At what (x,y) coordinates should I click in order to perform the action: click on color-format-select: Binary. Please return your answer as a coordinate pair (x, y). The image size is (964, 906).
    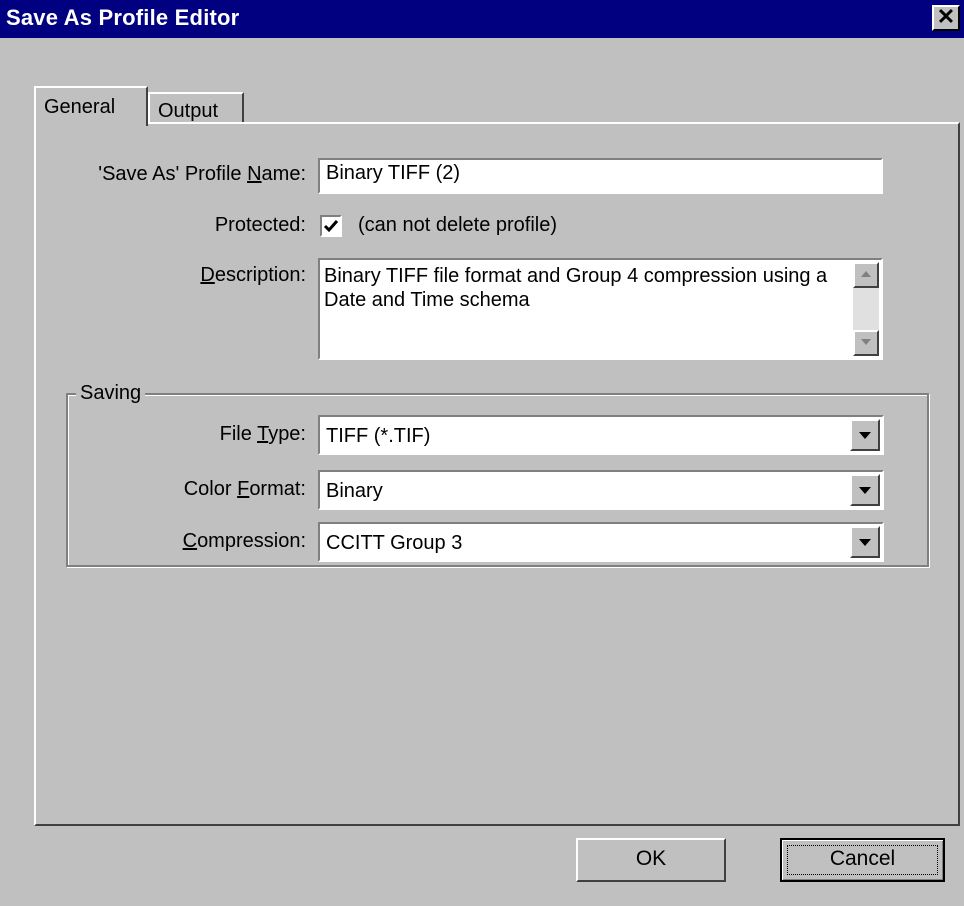
    Looking at the image, I should click on (601, 490).